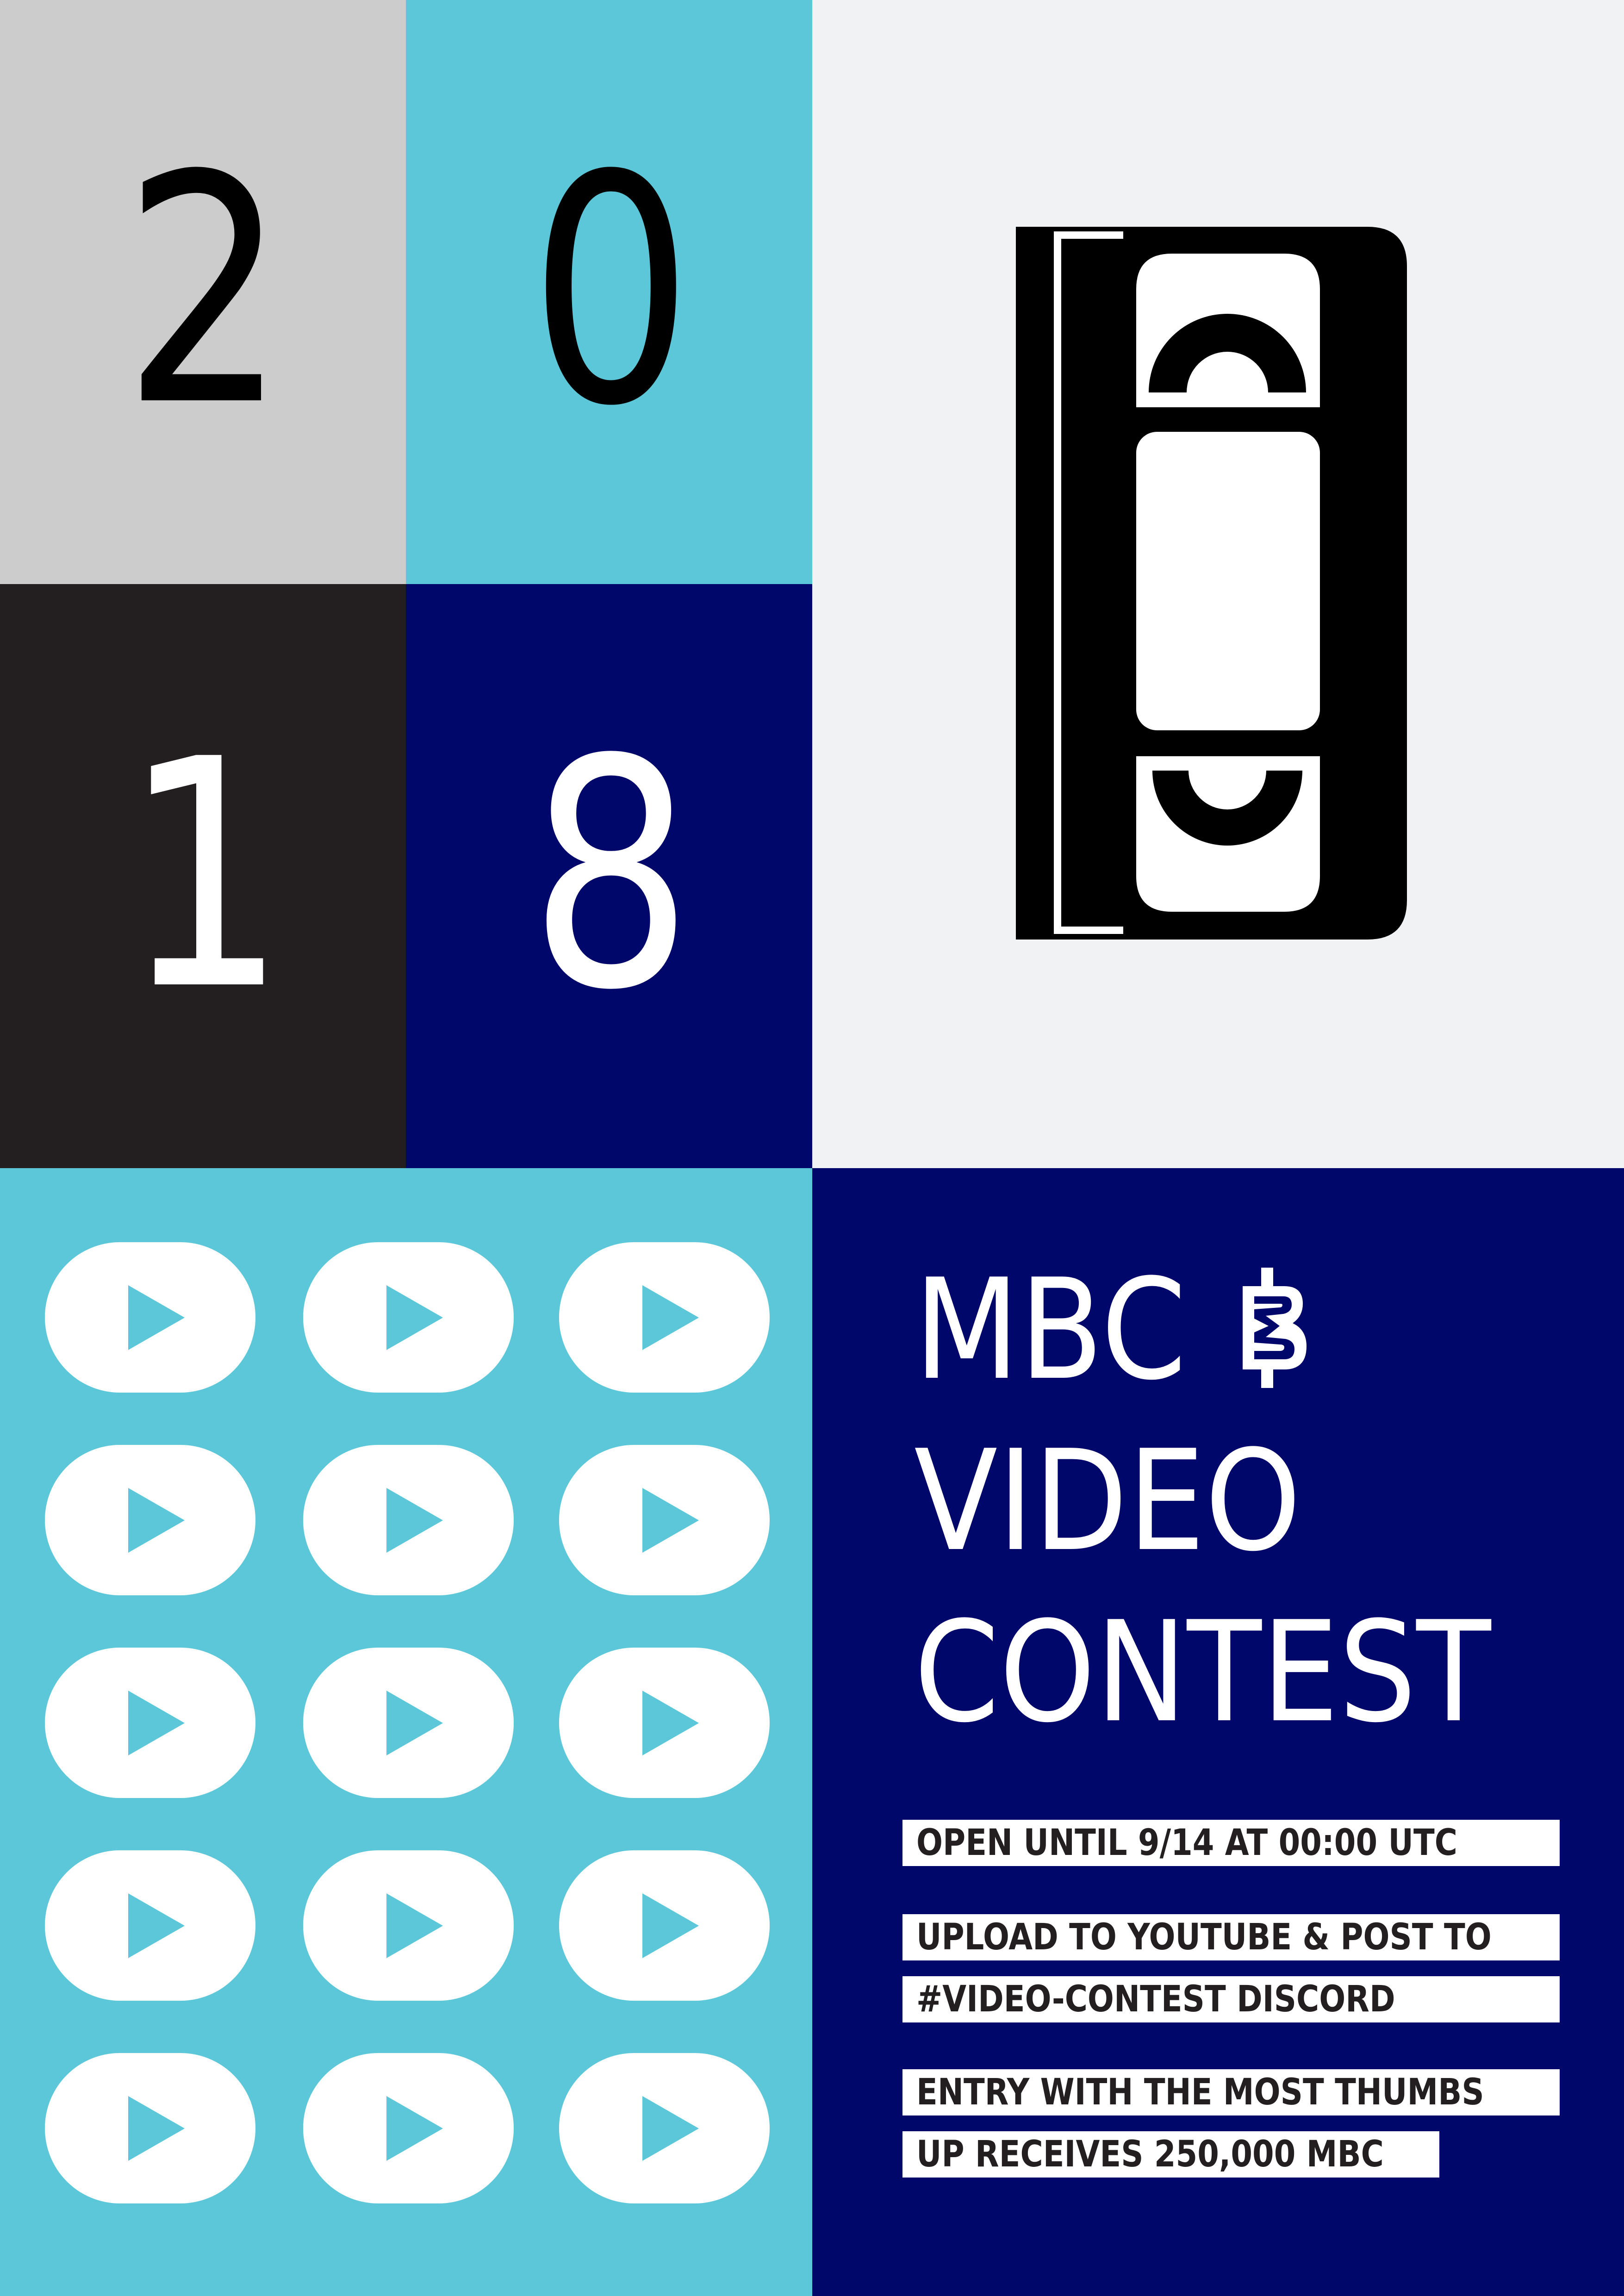 The width and height of the screenshot is (1624, 2296). What do you see at coordinates (1107, 1501) in the screenshot?
I see `title-line-video: VIDEO` at bounding box center [1107, 1501].